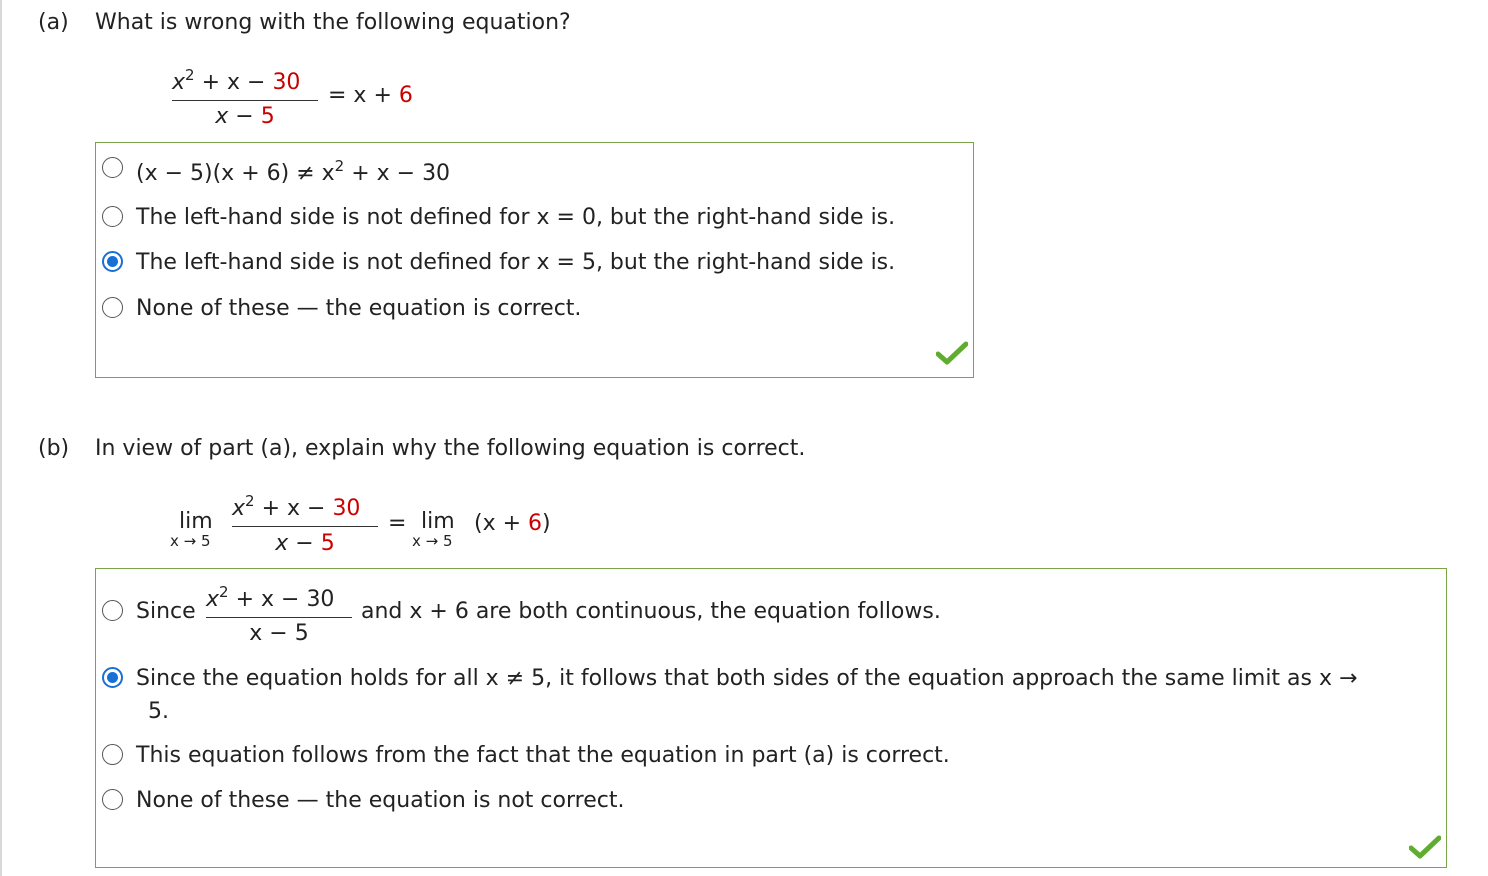 This screenshot has height=876, width=1488. What do you see at coordinates (112, 754) in the screenshot?
I see `option-b3-radio` at bounding box center [112, 754].